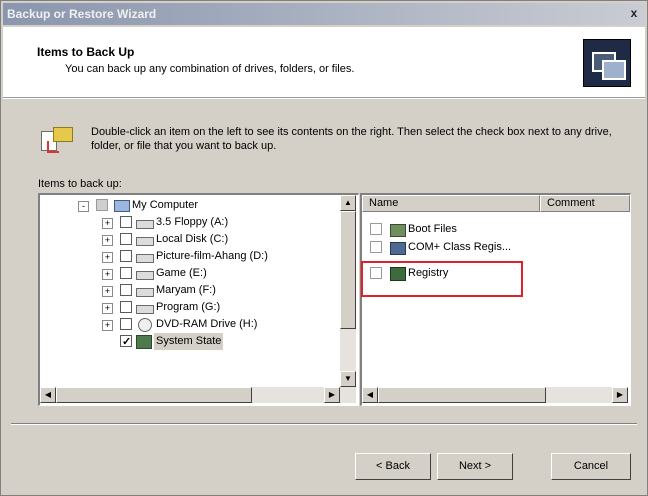 This screenshot has height=496, width=648. What do you see at coordinates (376, 247) in the screenshot?
I see `checkbox-com-registration` at bounding box center [376, 247].